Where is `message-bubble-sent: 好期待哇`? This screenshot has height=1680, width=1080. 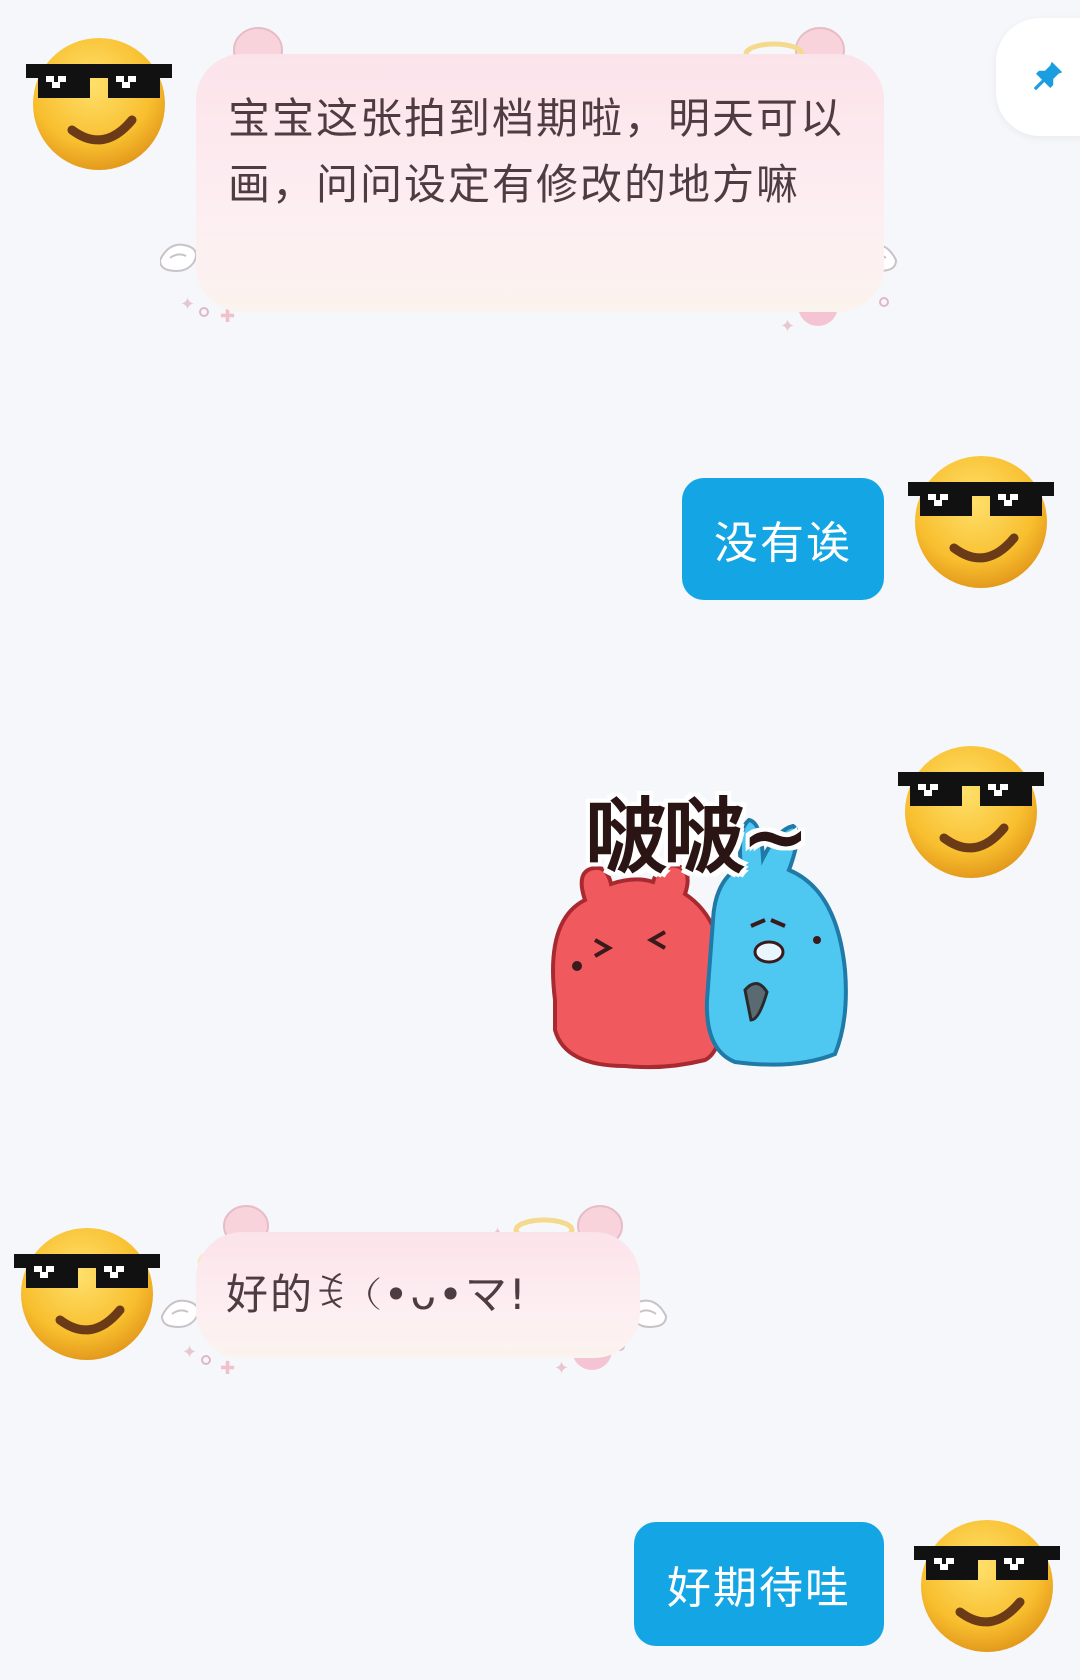 message-bubble-sent: 好期待哇 is located at coordinates (759, 1584).